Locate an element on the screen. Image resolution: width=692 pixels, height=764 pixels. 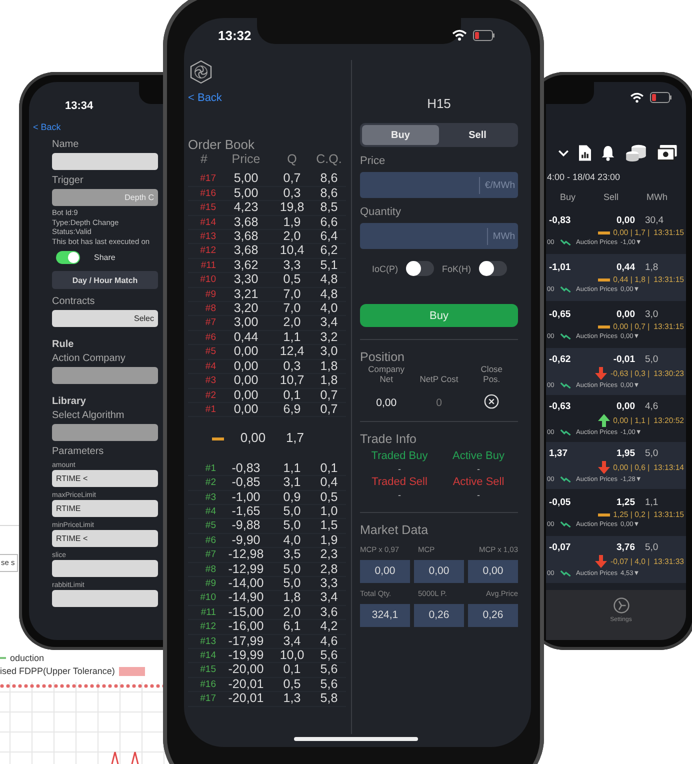
field-label: Quantity is located at coordinates (381, 212).